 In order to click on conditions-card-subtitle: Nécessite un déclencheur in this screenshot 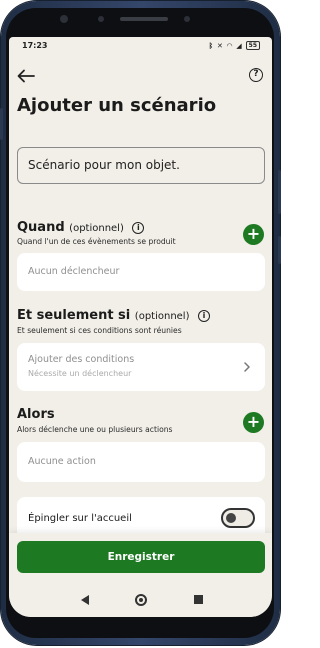, I will do `click(80, 373)`.